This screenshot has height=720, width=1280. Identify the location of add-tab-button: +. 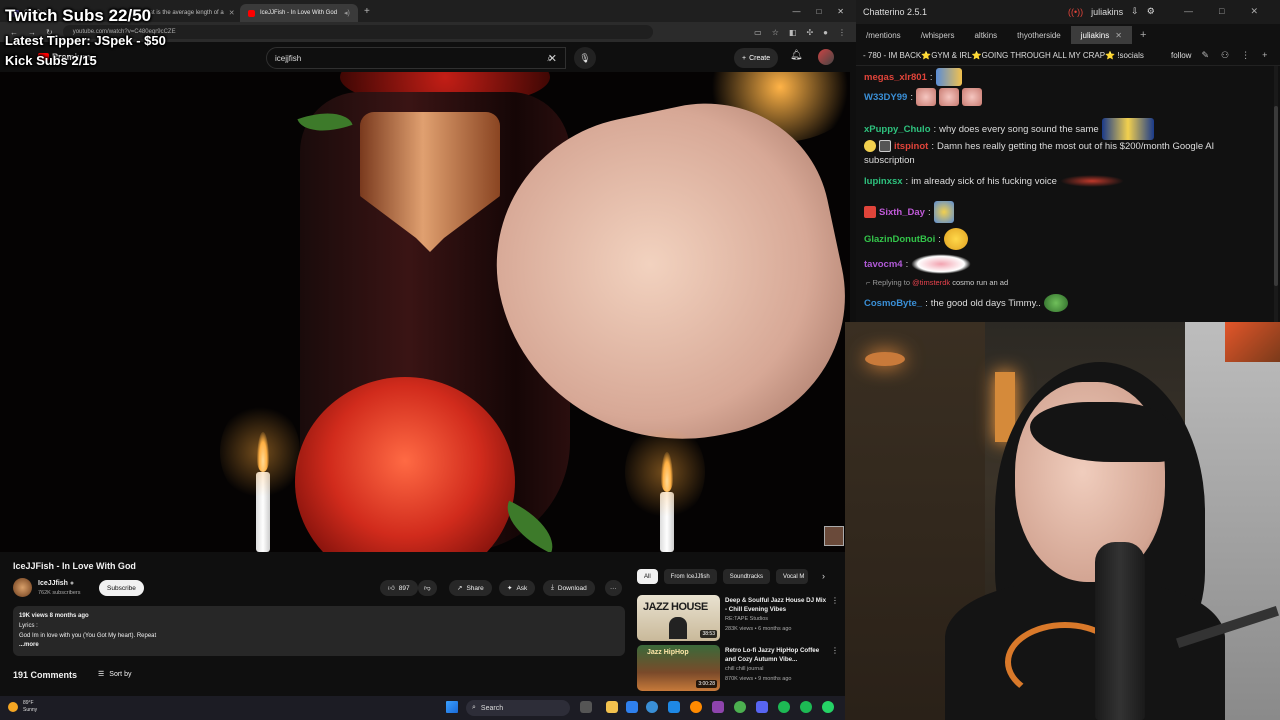
(1139, 35).